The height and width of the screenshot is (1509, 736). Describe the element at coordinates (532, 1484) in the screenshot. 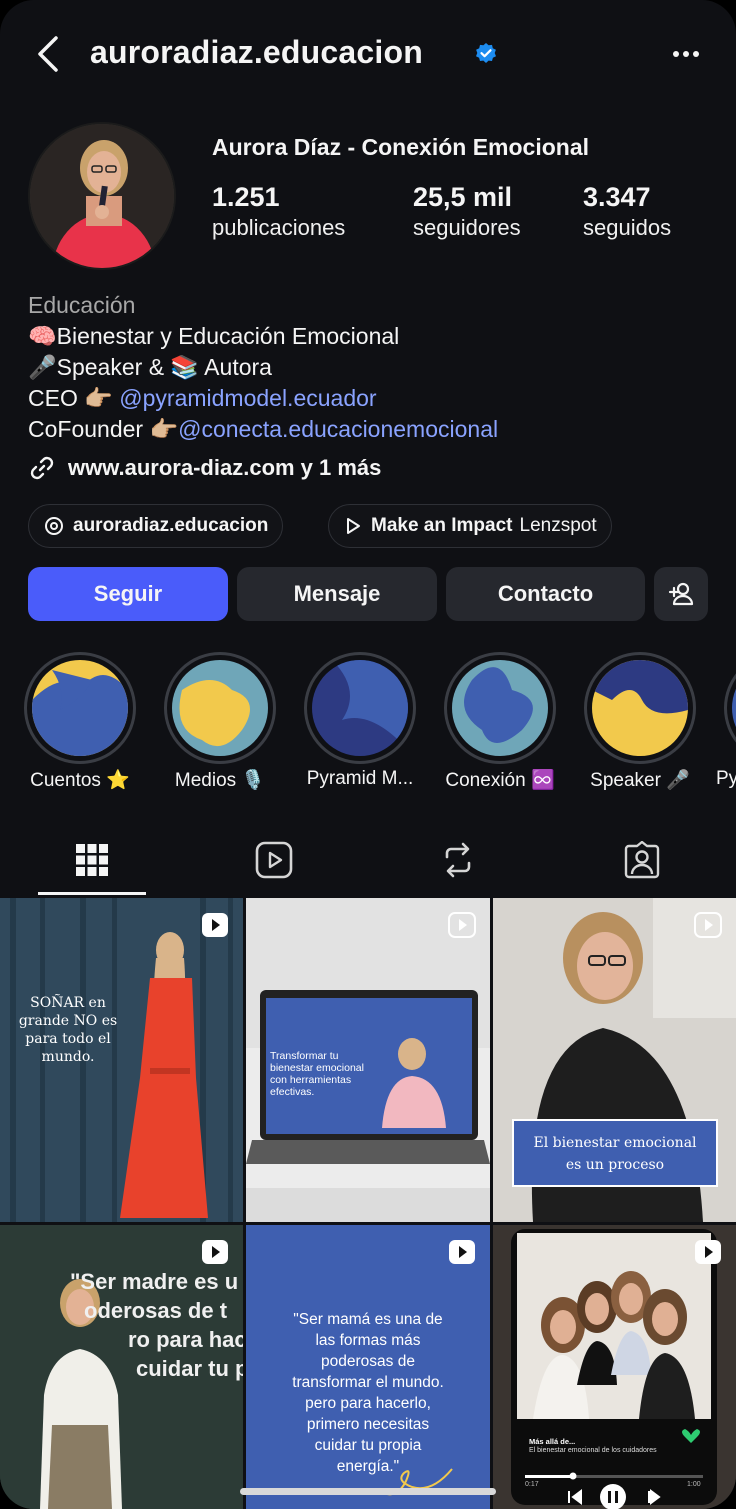

I see `player-time-start: 0:17` at that location.